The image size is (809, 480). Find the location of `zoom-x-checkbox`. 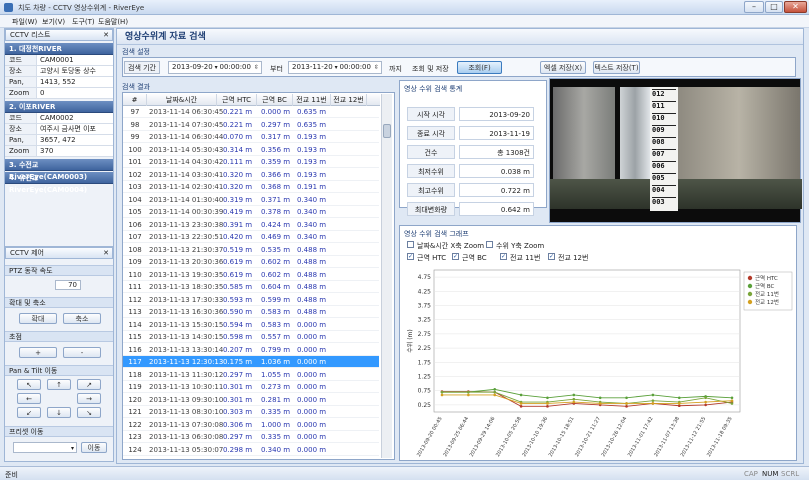

zoom-x-checkbox is located at coordinates (410, 244).